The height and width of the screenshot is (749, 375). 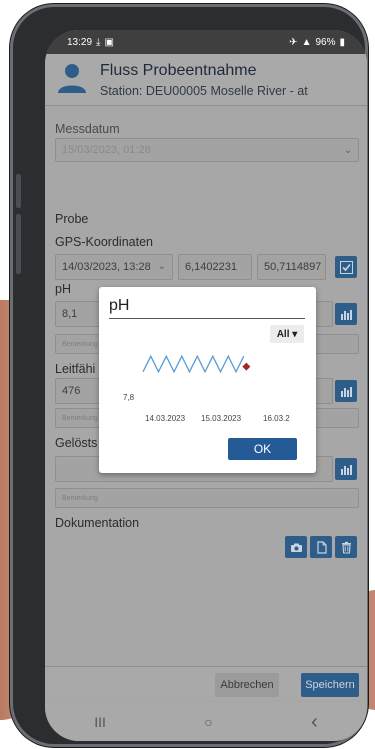 What do you see at coordinates (293, 42) in the screenshot?
I see `wifi-icon: ✈` at bounding box center [293, 42].